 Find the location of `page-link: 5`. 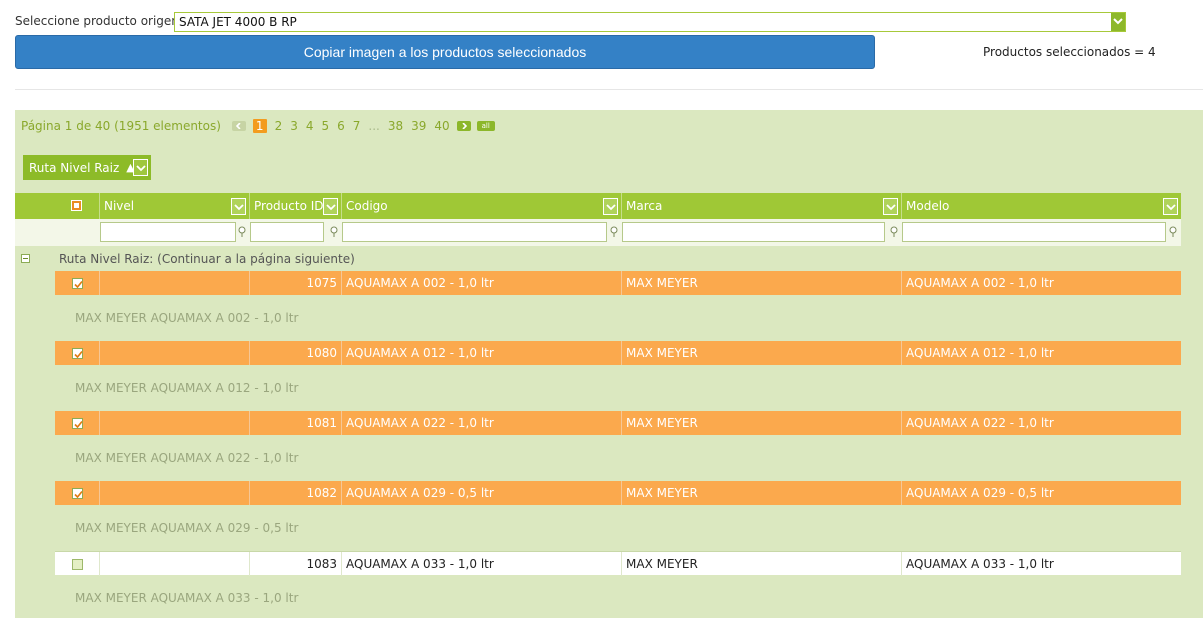

page-link: 5 is located at coordinates (325, 126).